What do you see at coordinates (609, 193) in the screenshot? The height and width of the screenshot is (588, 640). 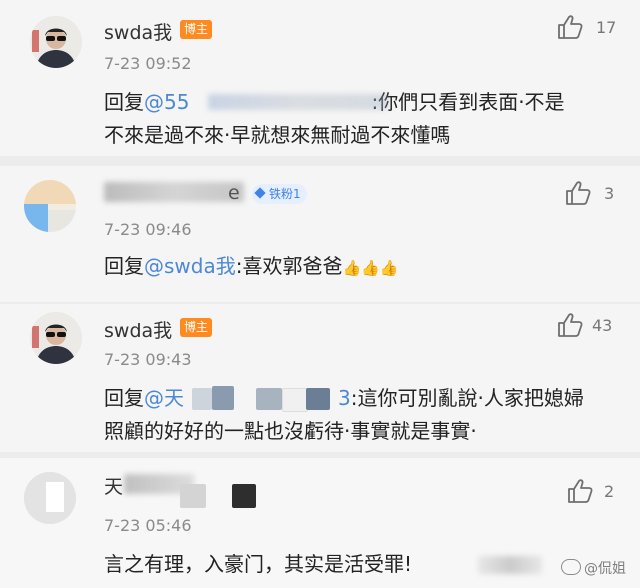 I see `like-count: 3` at bounding box center [609, 193].